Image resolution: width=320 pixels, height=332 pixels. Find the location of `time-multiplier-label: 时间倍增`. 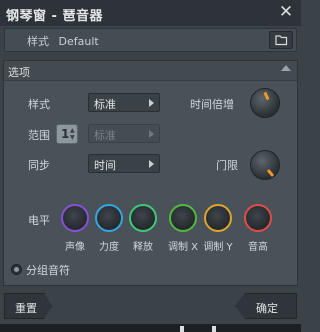

time-multiplier-label: 时间倍增 is located at coordinates (212, 104).